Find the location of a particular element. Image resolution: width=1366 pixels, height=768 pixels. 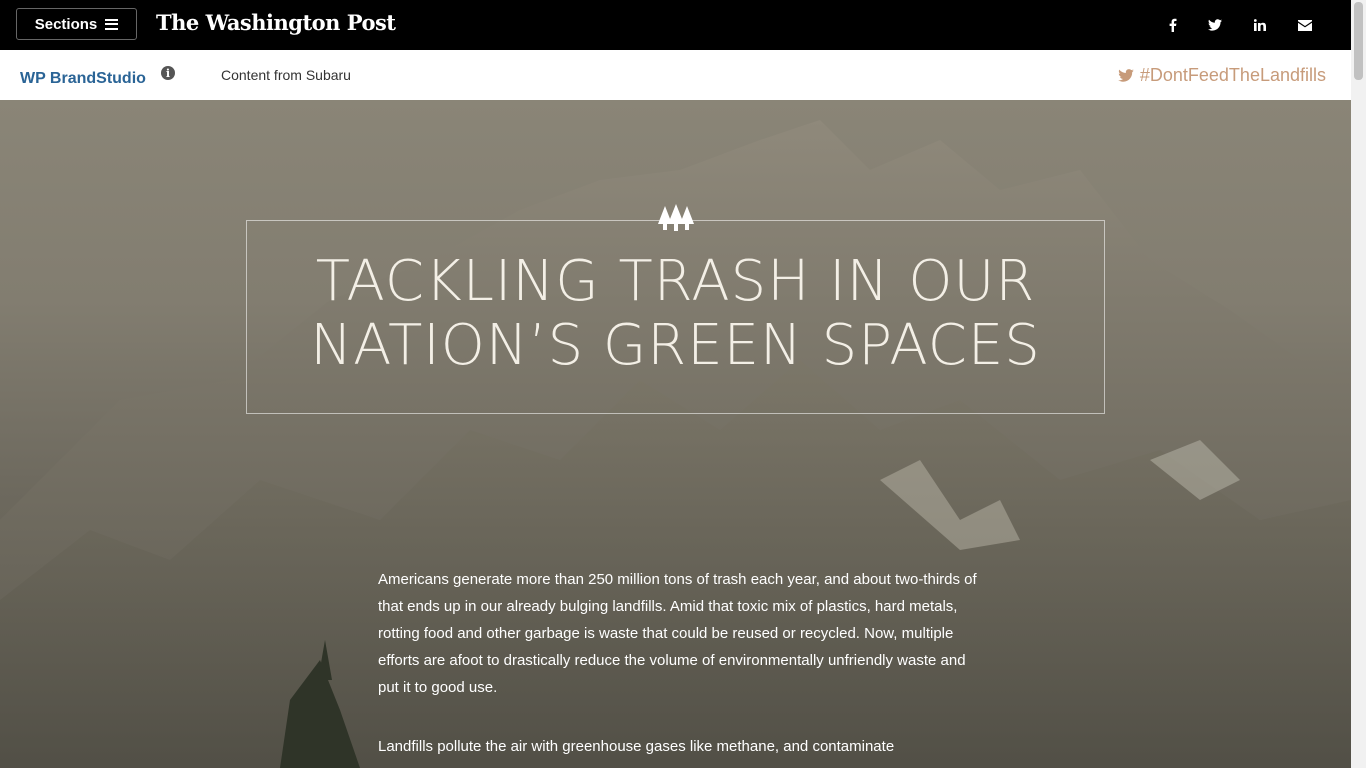

hero-title-line-1: TACKLING TRASH IN OUR is located at coordinates (675, 281).